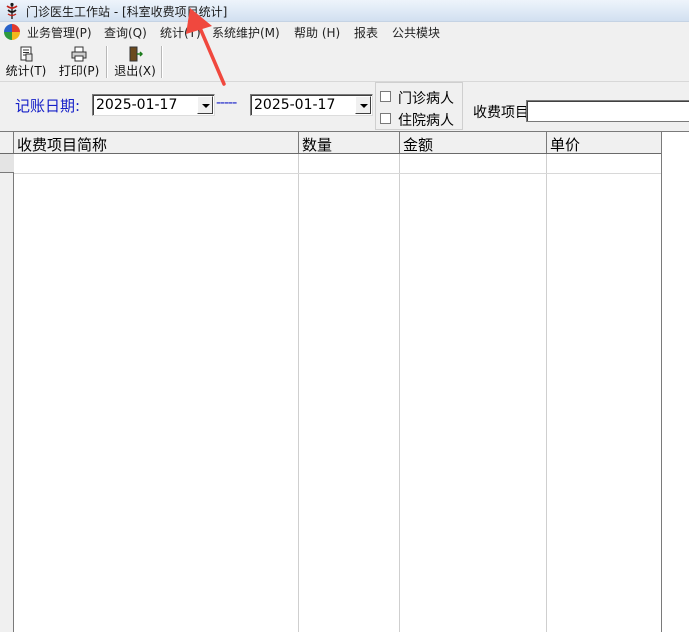 This screenshot has height=632, width=689. I want to click on patient-type-group: 门诊病人 住院病人, so click(419, 106).